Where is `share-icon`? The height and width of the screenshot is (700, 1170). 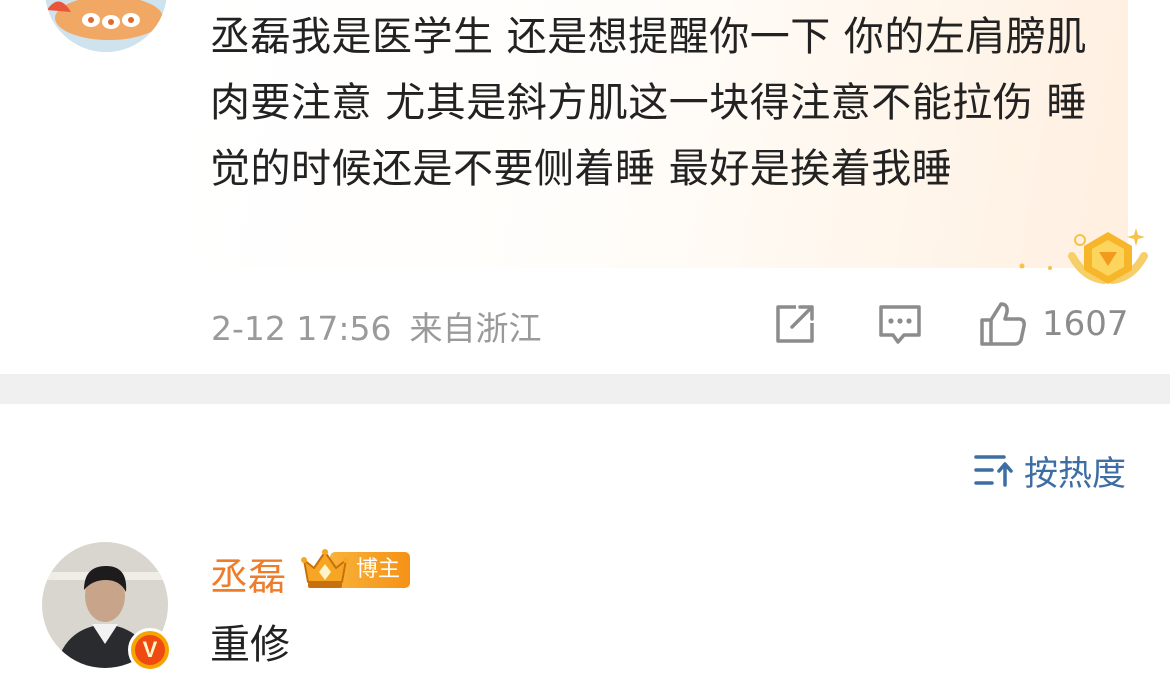
share-icon is located at coordinates (795, 324).